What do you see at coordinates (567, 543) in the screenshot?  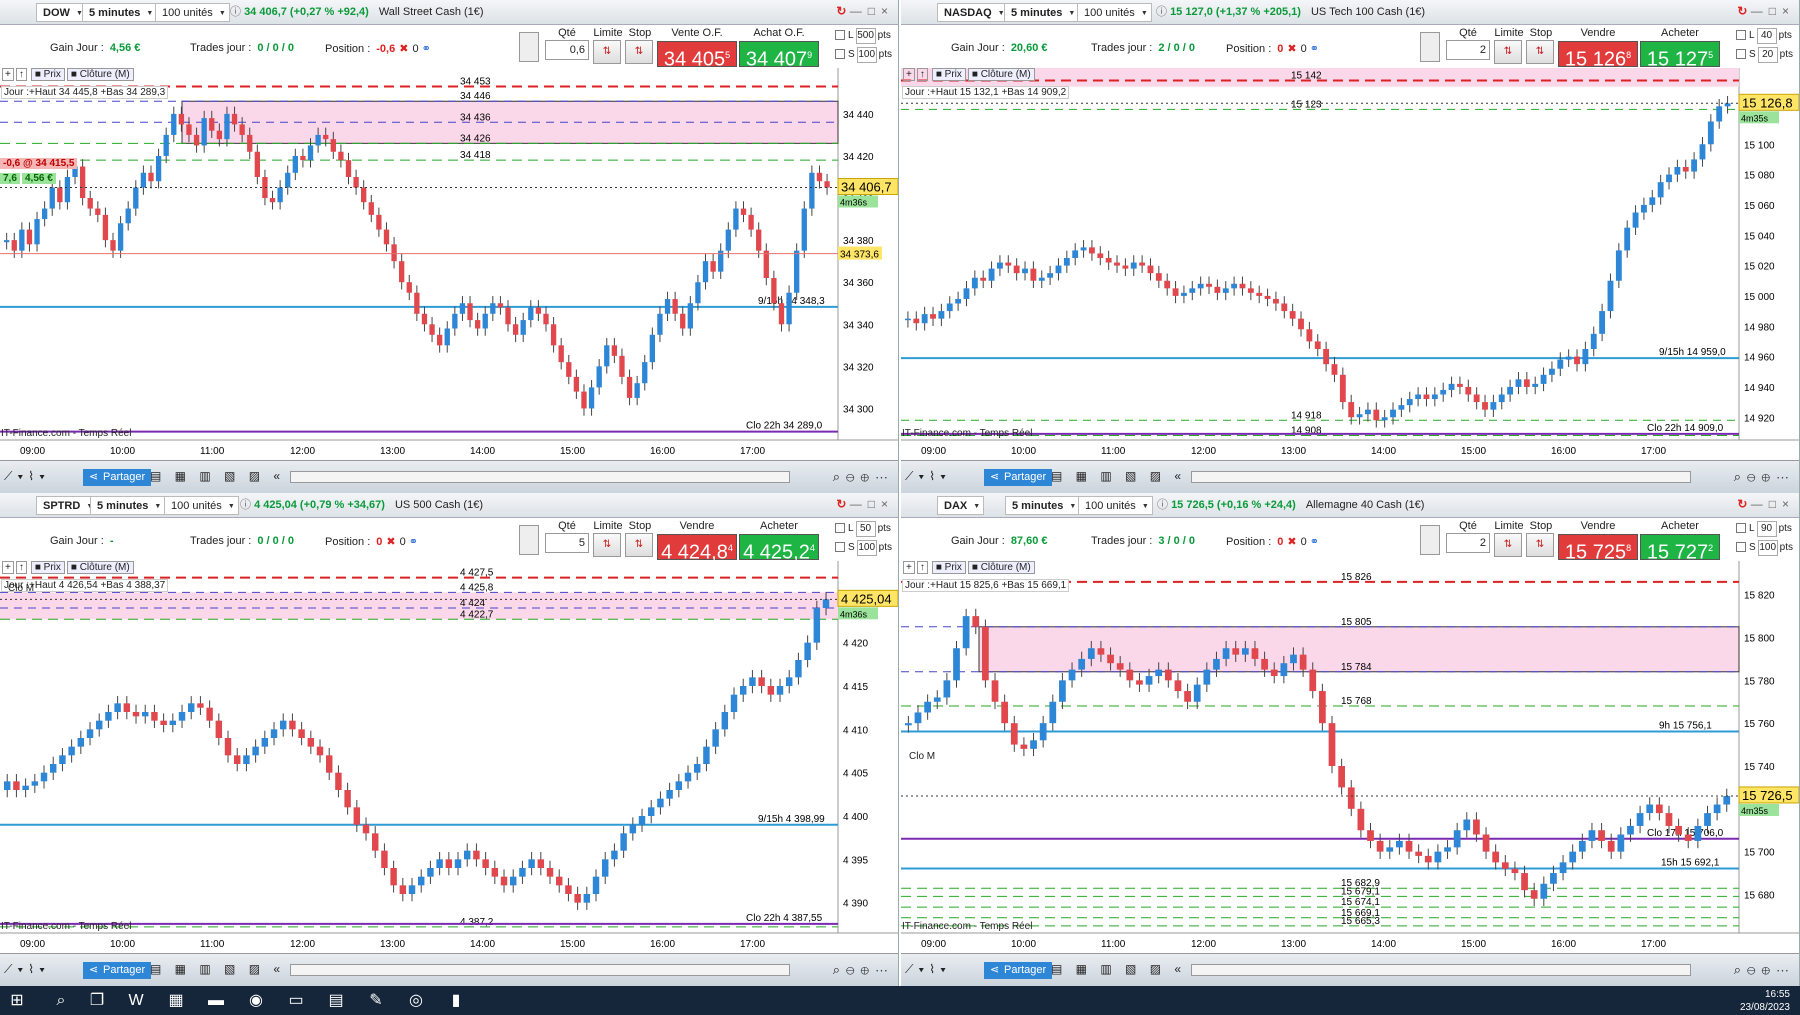 I see `qty-input: 5` at bounding box center [567, 543].